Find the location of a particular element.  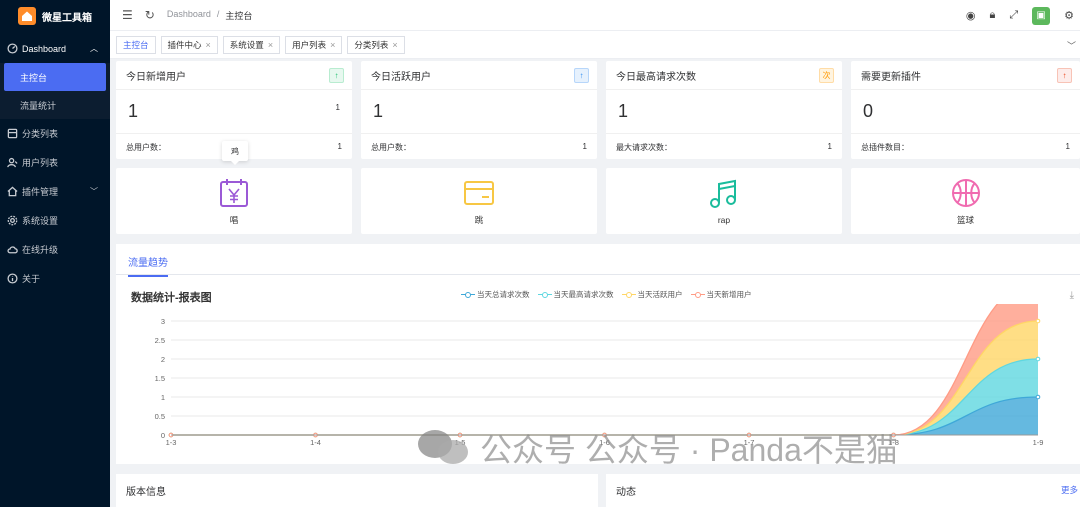

sidebar-item-user-list: 用户列表 is located at coordinates (55, 162).